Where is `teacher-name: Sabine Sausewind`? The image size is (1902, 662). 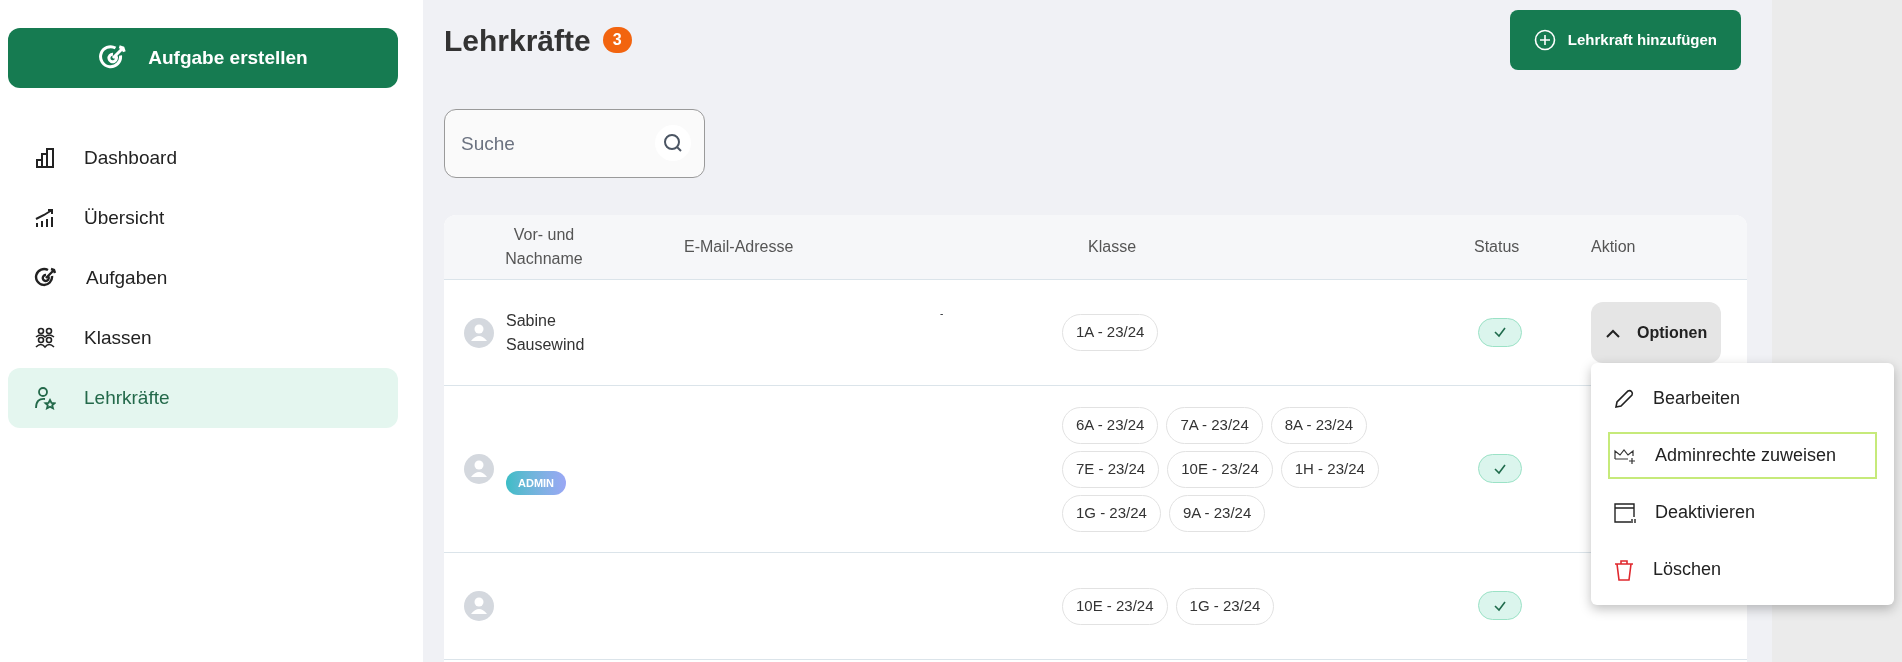 teacher-name: Sabine Sausewind is located at coordinates (546, 332).